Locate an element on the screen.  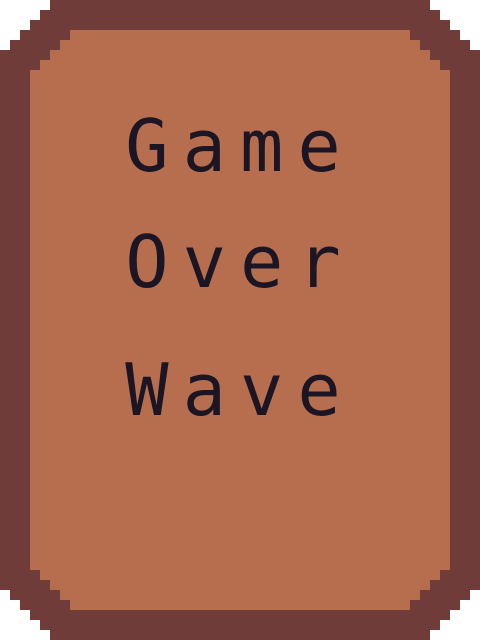
game-over-line-2: Over is located at coordinates (240, 262).